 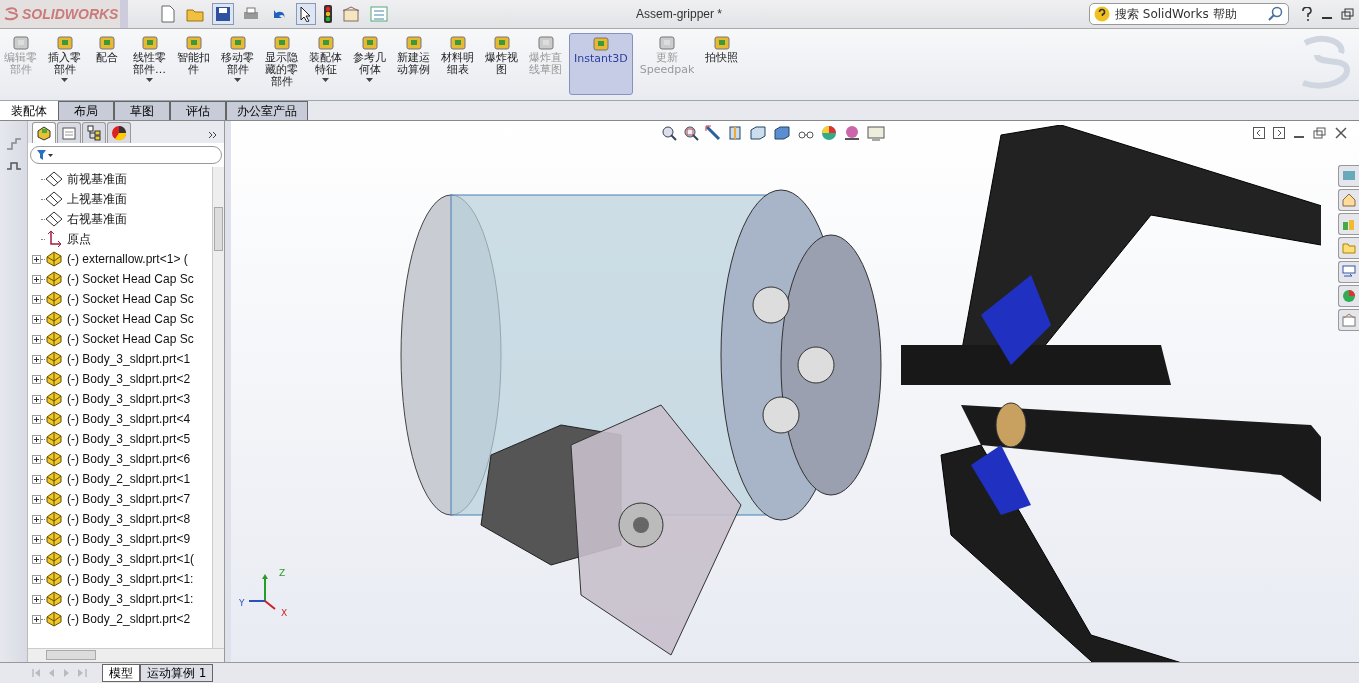 What do you see at coordinates (64, 64) in the screenshot?
I see `ribbon-button: 插入零 部件` at bounding box center [64, 64].